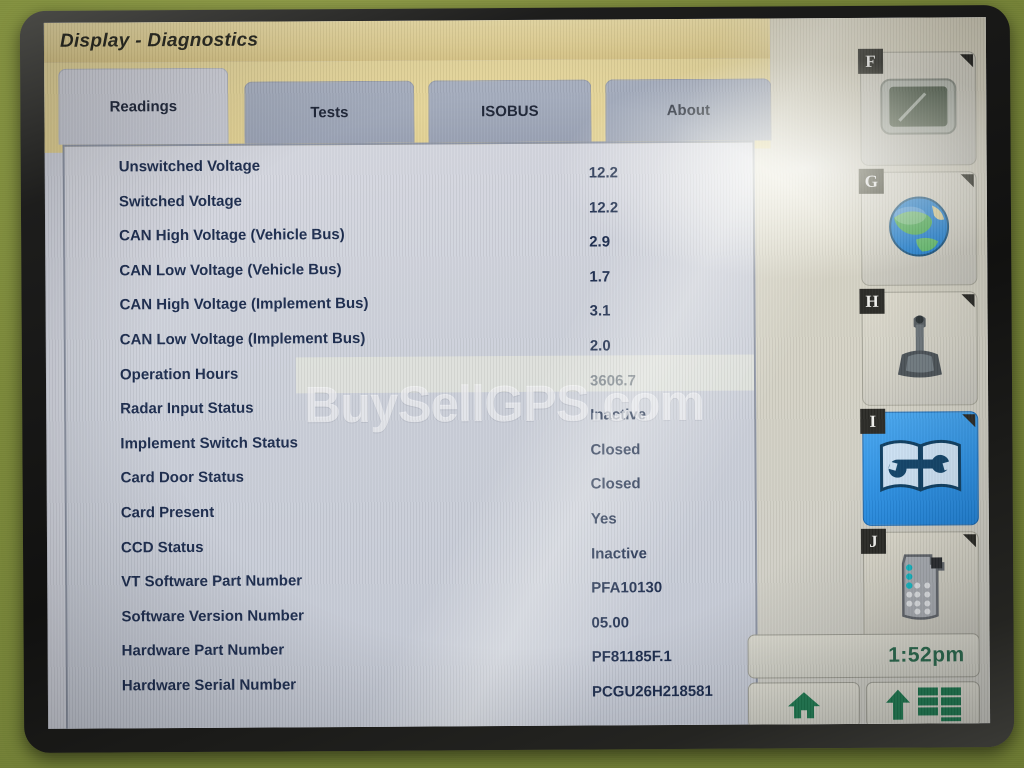 The image size is (1024, 768). Describe the element at coordinates (409, 312) in the screenshot. I see `table-row: CAN High Voltage (Implement Bus) 3.1` at that location.